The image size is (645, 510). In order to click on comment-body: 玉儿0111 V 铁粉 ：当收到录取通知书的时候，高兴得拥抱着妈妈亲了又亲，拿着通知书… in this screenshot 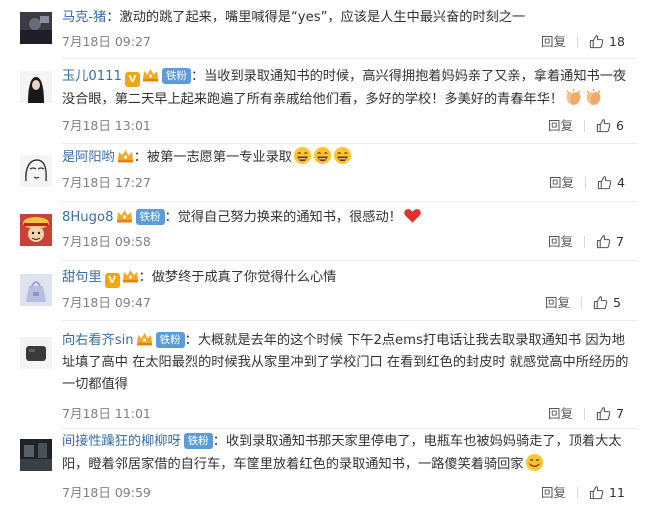, I will do `click(347, 88)`.